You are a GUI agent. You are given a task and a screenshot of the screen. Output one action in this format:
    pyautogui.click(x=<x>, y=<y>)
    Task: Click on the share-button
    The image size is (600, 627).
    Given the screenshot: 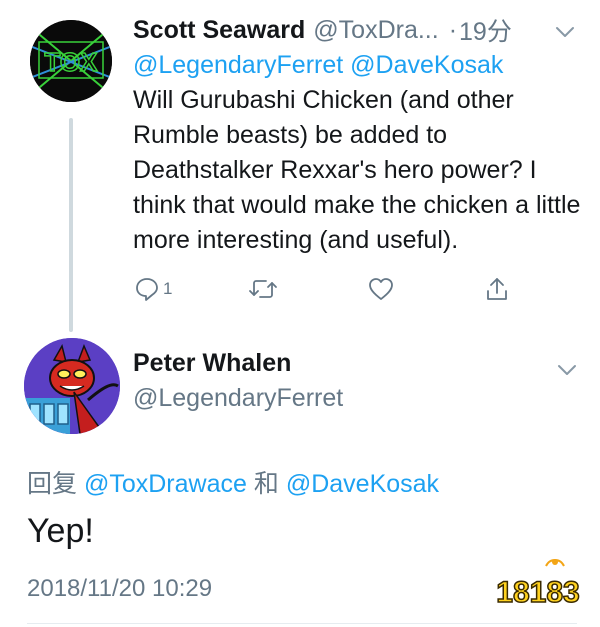 What is the action you would take?
    pyautogui.click(x=497, y=289)
    